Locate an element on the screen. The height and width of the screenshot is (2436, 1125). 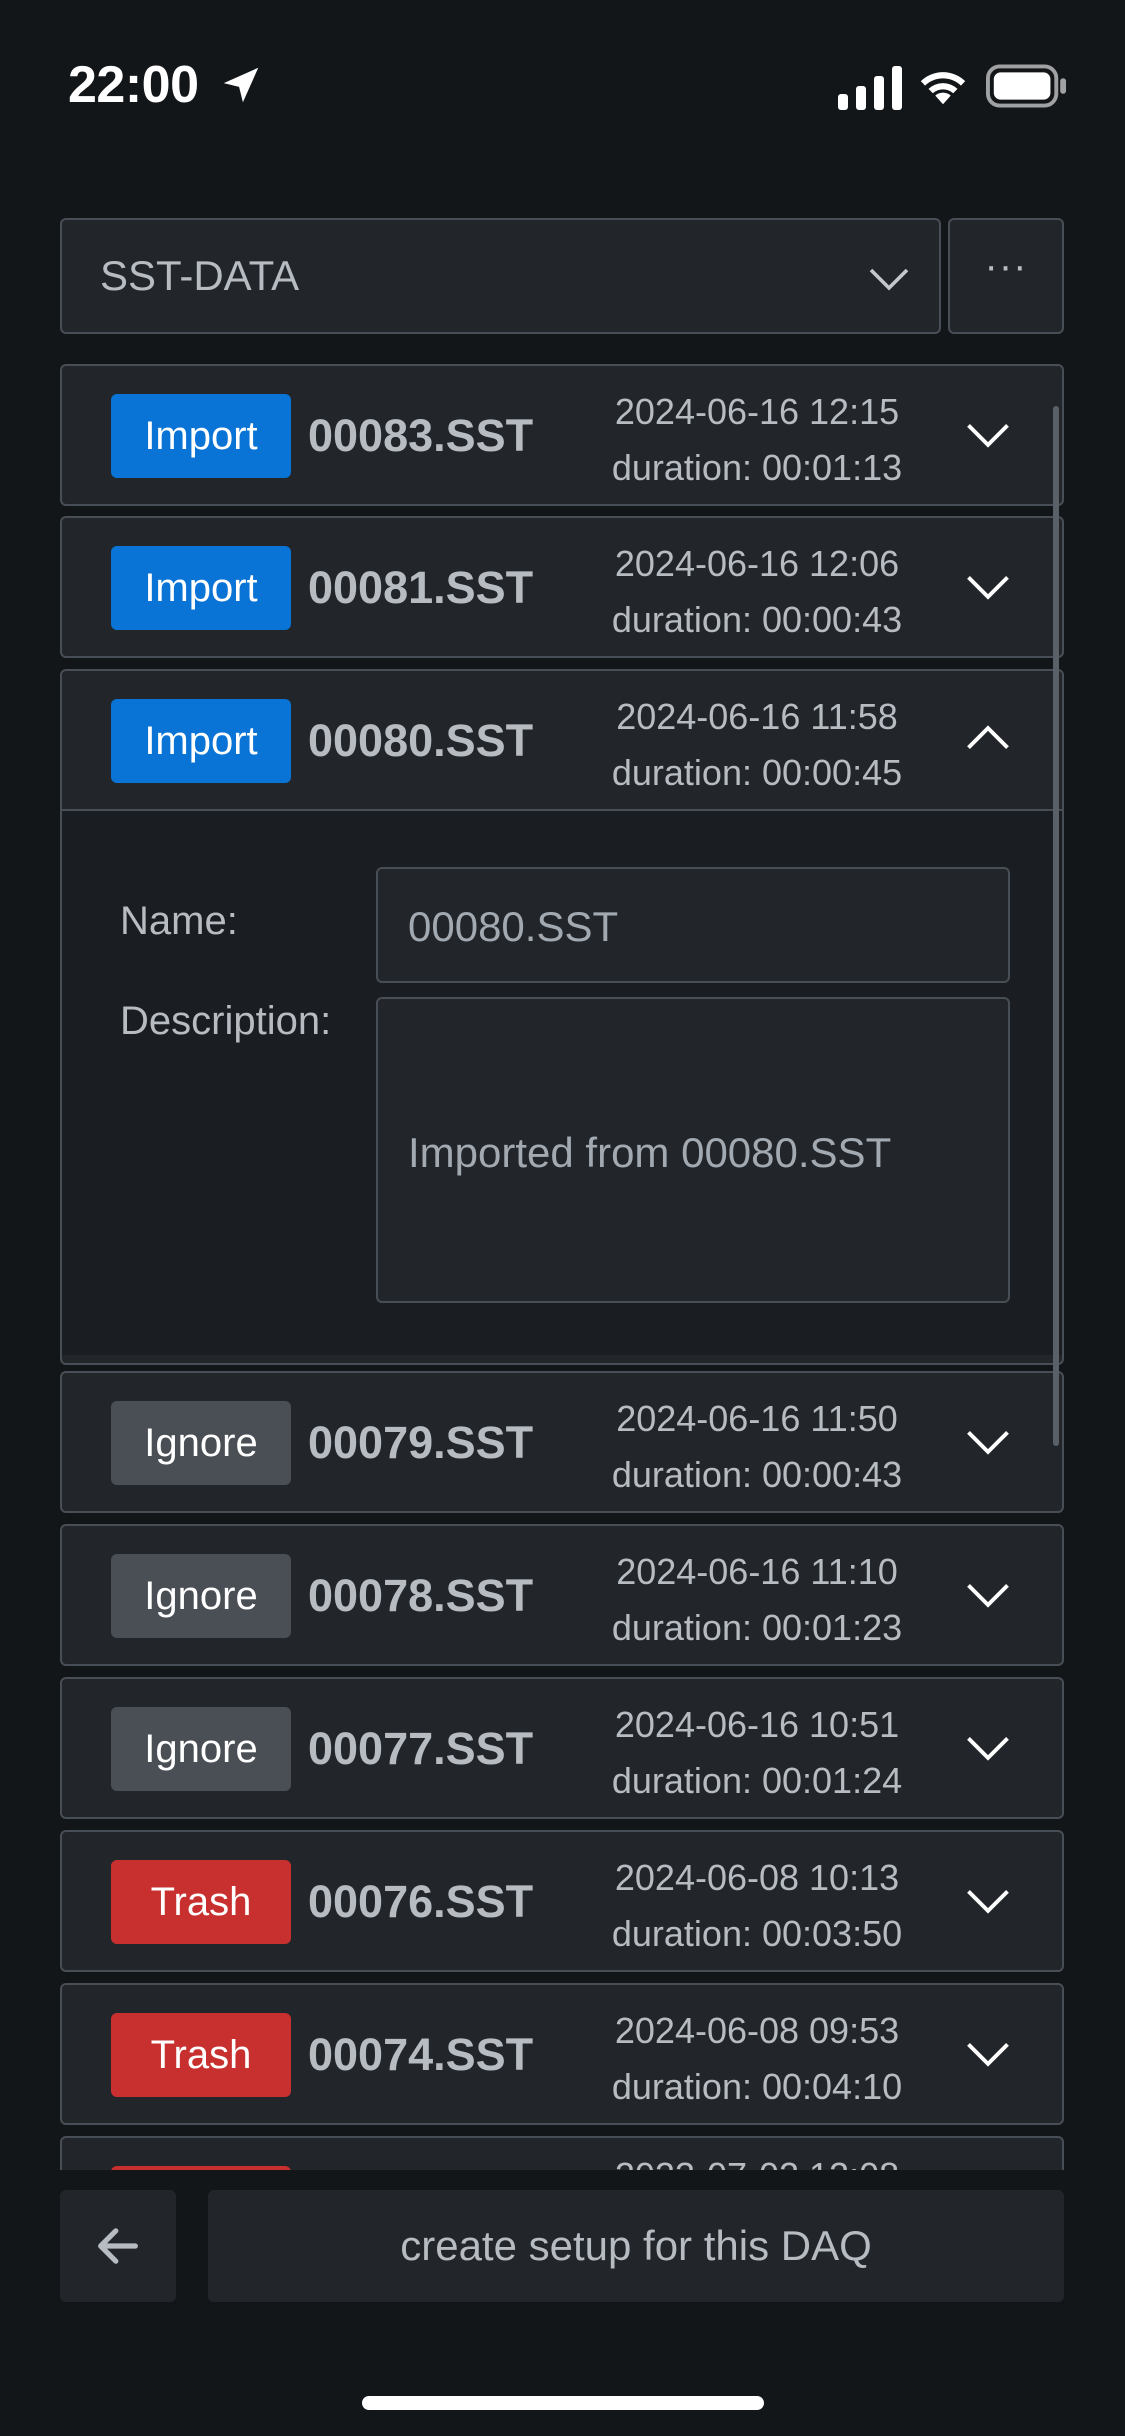
file-date: 2024-06-16 10:51 is located at coordinates (757, 1724).